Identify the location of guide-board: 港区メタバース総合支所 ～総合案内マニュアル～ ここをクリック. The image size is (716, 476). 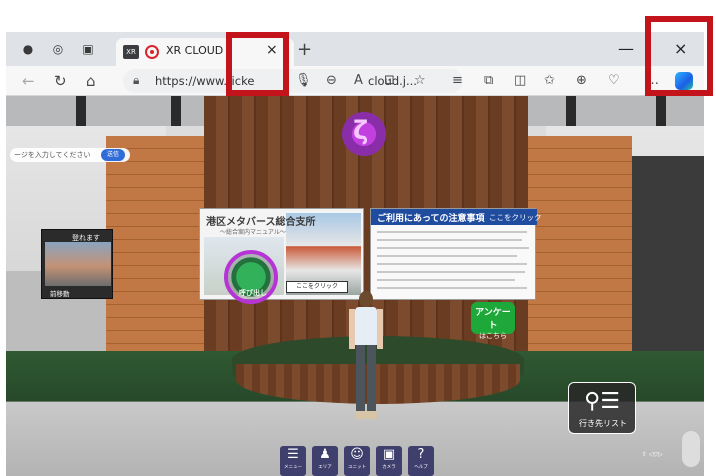
(281, 254).